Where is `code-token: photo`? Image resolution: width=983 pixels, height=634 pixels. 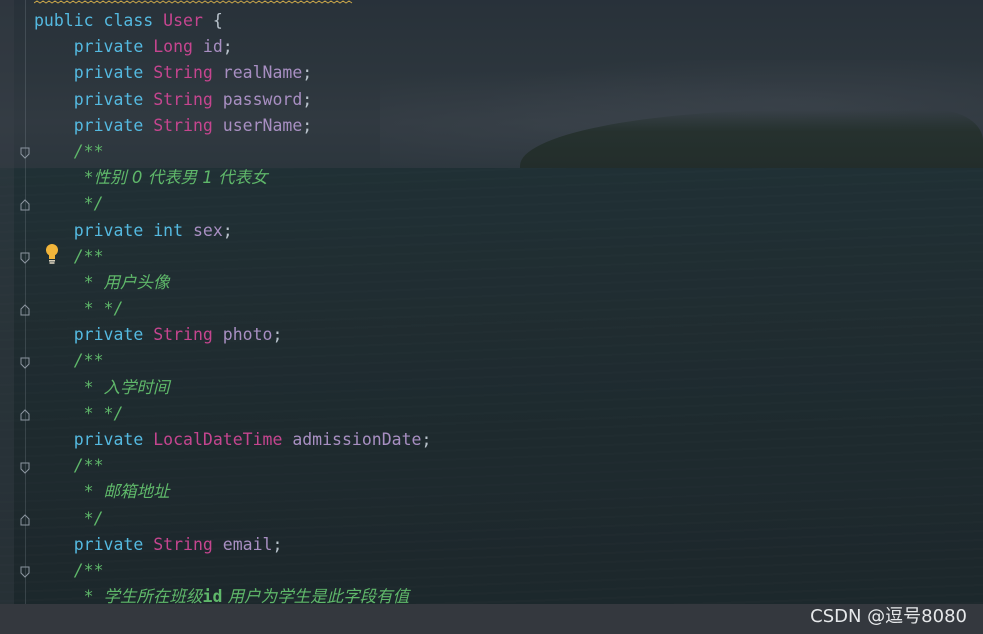 code-token: photo is located at coordinates (247, 335).